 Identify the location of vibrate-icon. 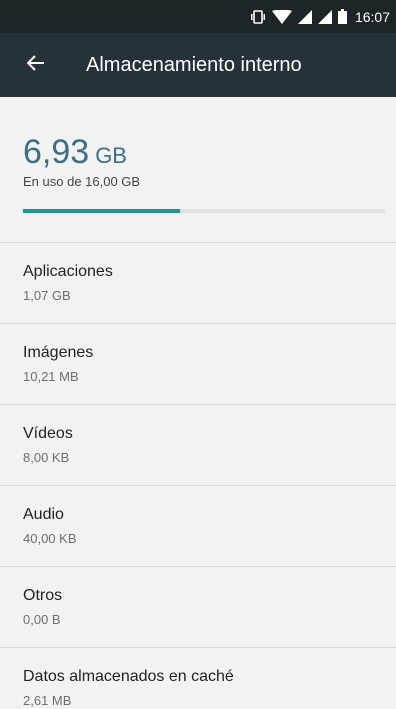
(258, 16).